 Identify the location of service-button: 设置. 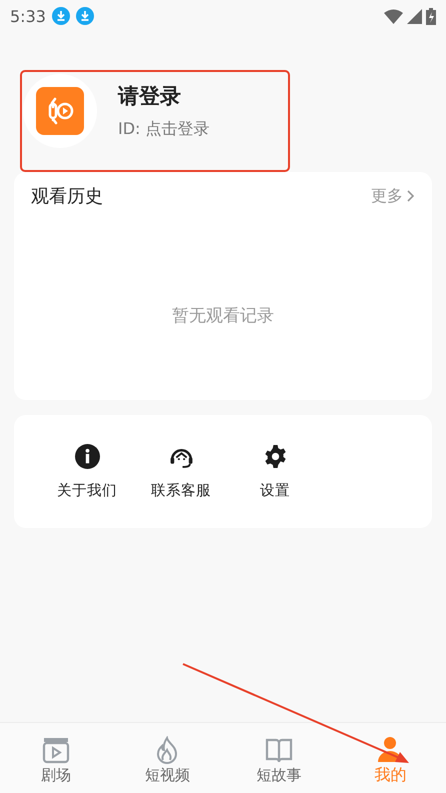
(275, 471).